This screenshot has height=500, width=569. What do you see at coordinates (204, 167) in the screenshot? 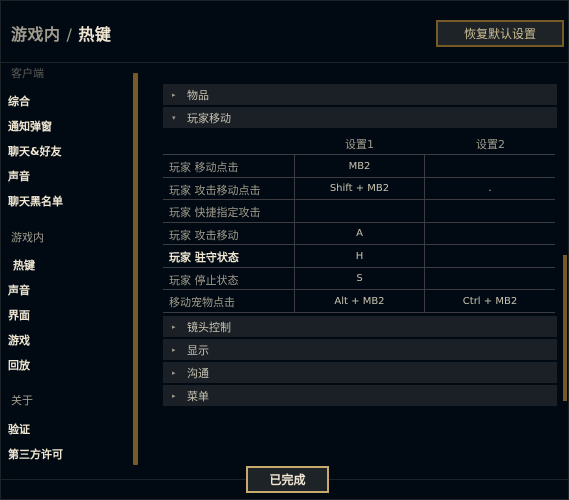
I see `hotkey-name: 玩家 移动点击` at bounding box center [204, 167].